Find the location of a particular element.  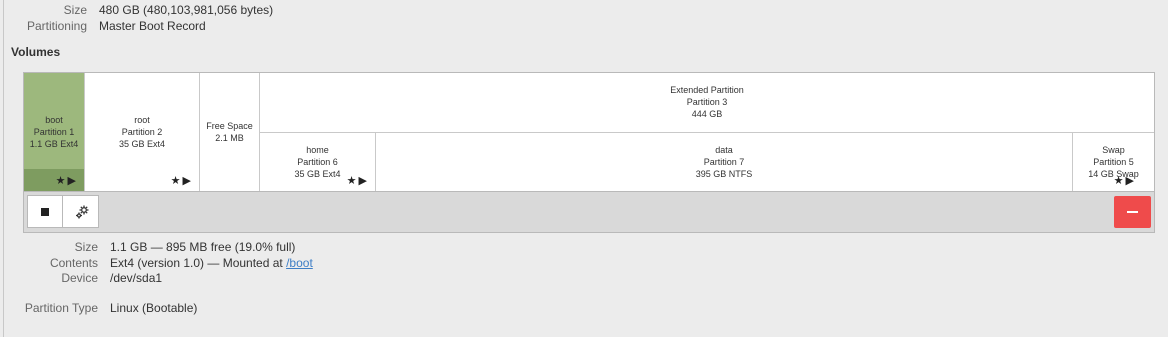

detail-size-label: Size is located at coordinates (86, 247).